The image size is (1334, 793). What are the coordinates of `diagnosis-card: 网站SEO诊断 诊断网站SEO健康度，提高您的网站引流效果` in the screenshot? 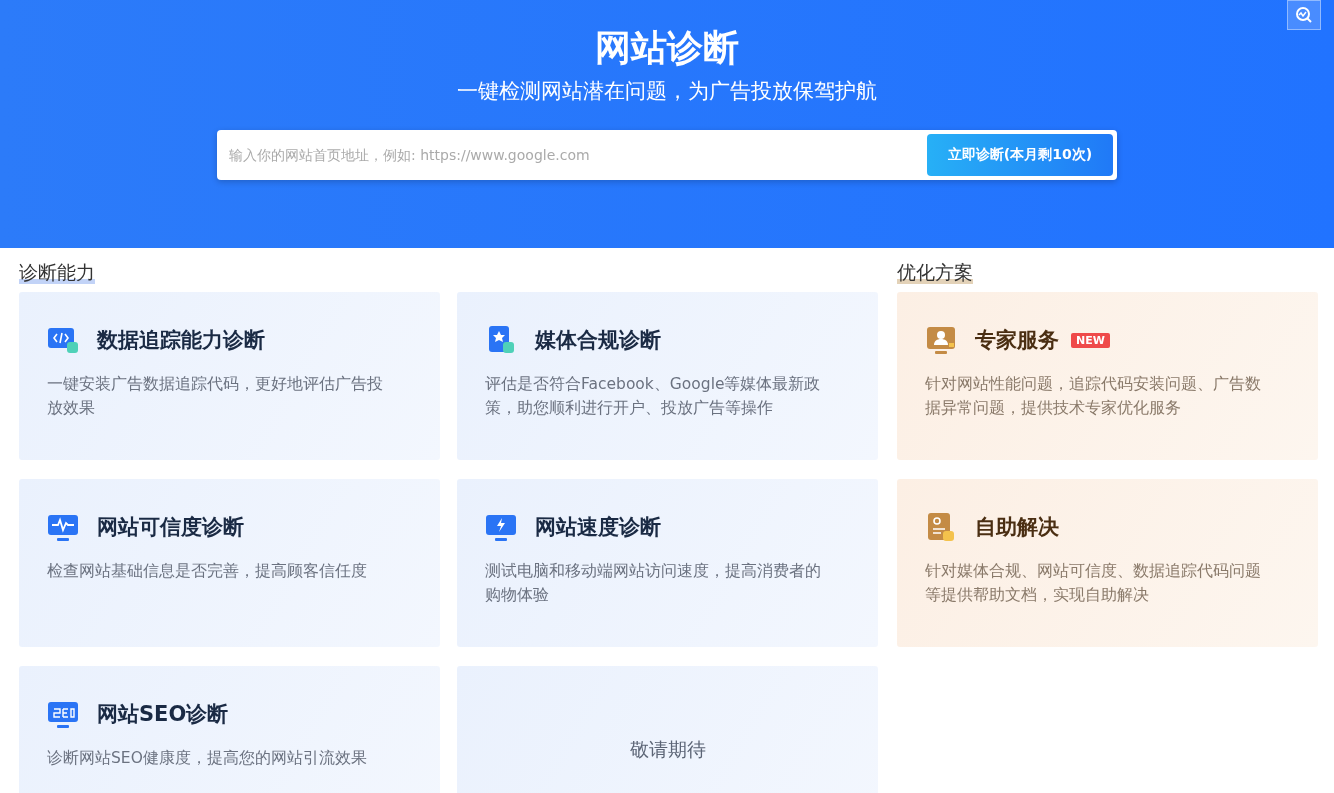 It's located at (229, 729).